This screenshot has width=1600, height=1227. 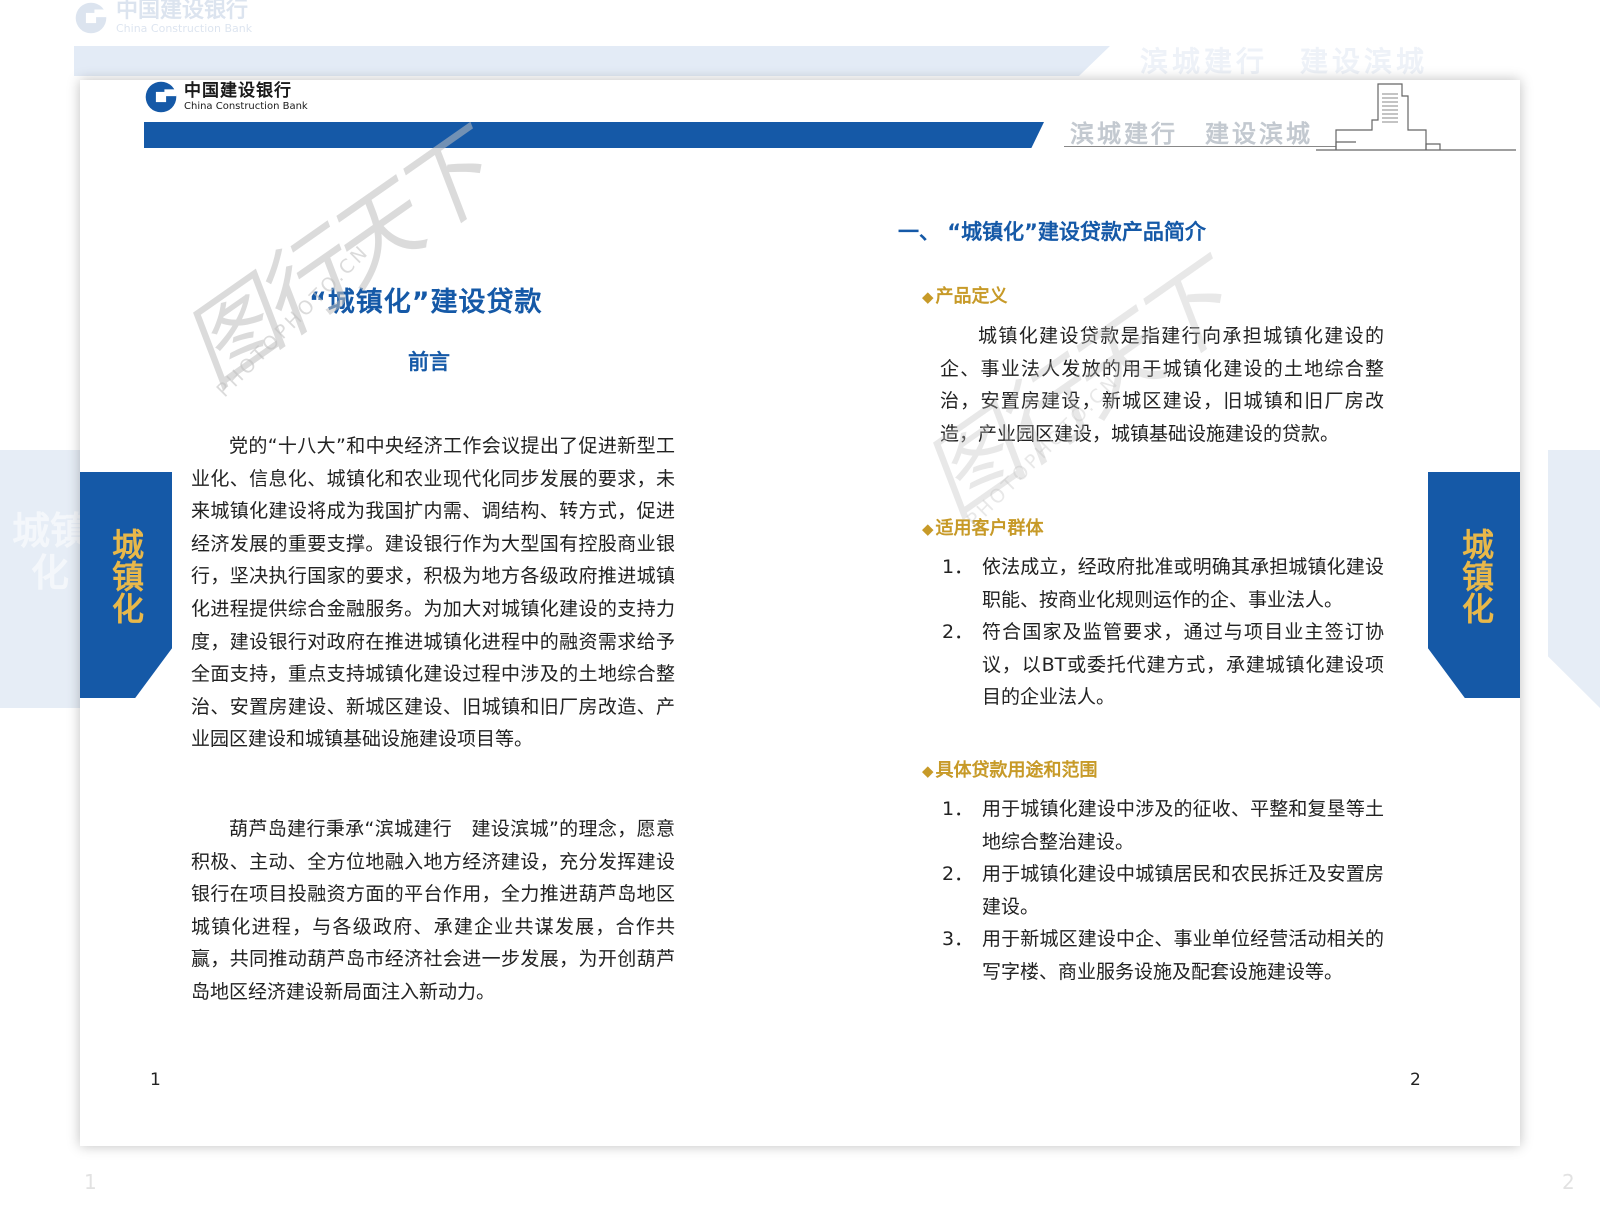 I want to click on side-tab-left: 城镇化, so click(x=126, y=585).